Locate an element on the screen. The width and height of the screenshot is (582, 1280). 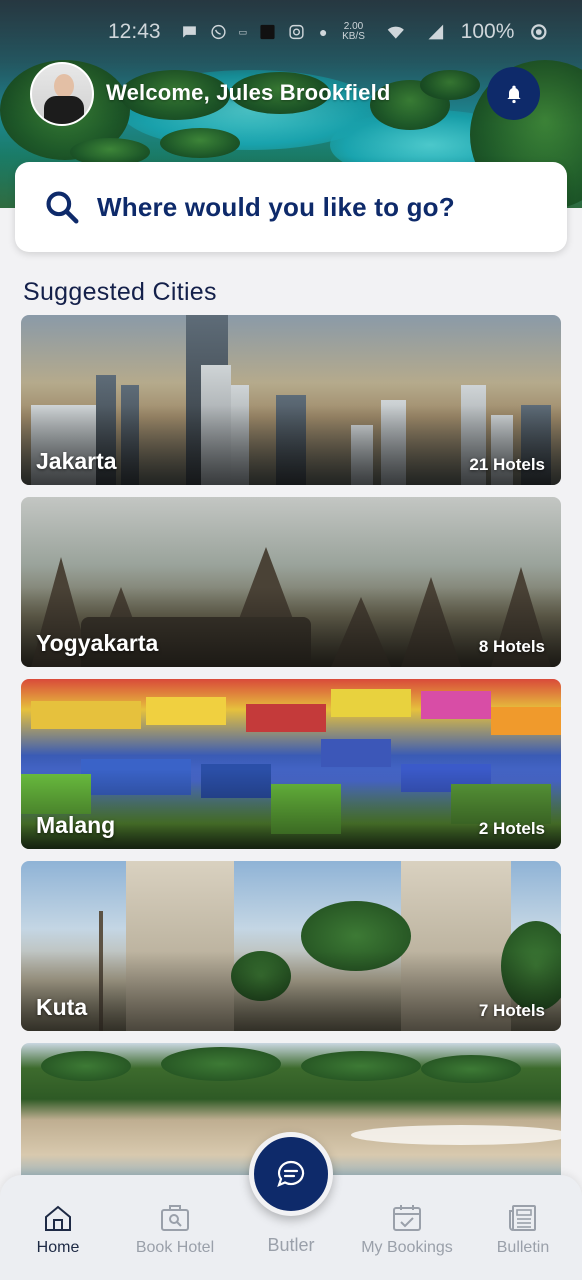
calendar-check-icon is located at coordinates (407, 1218).